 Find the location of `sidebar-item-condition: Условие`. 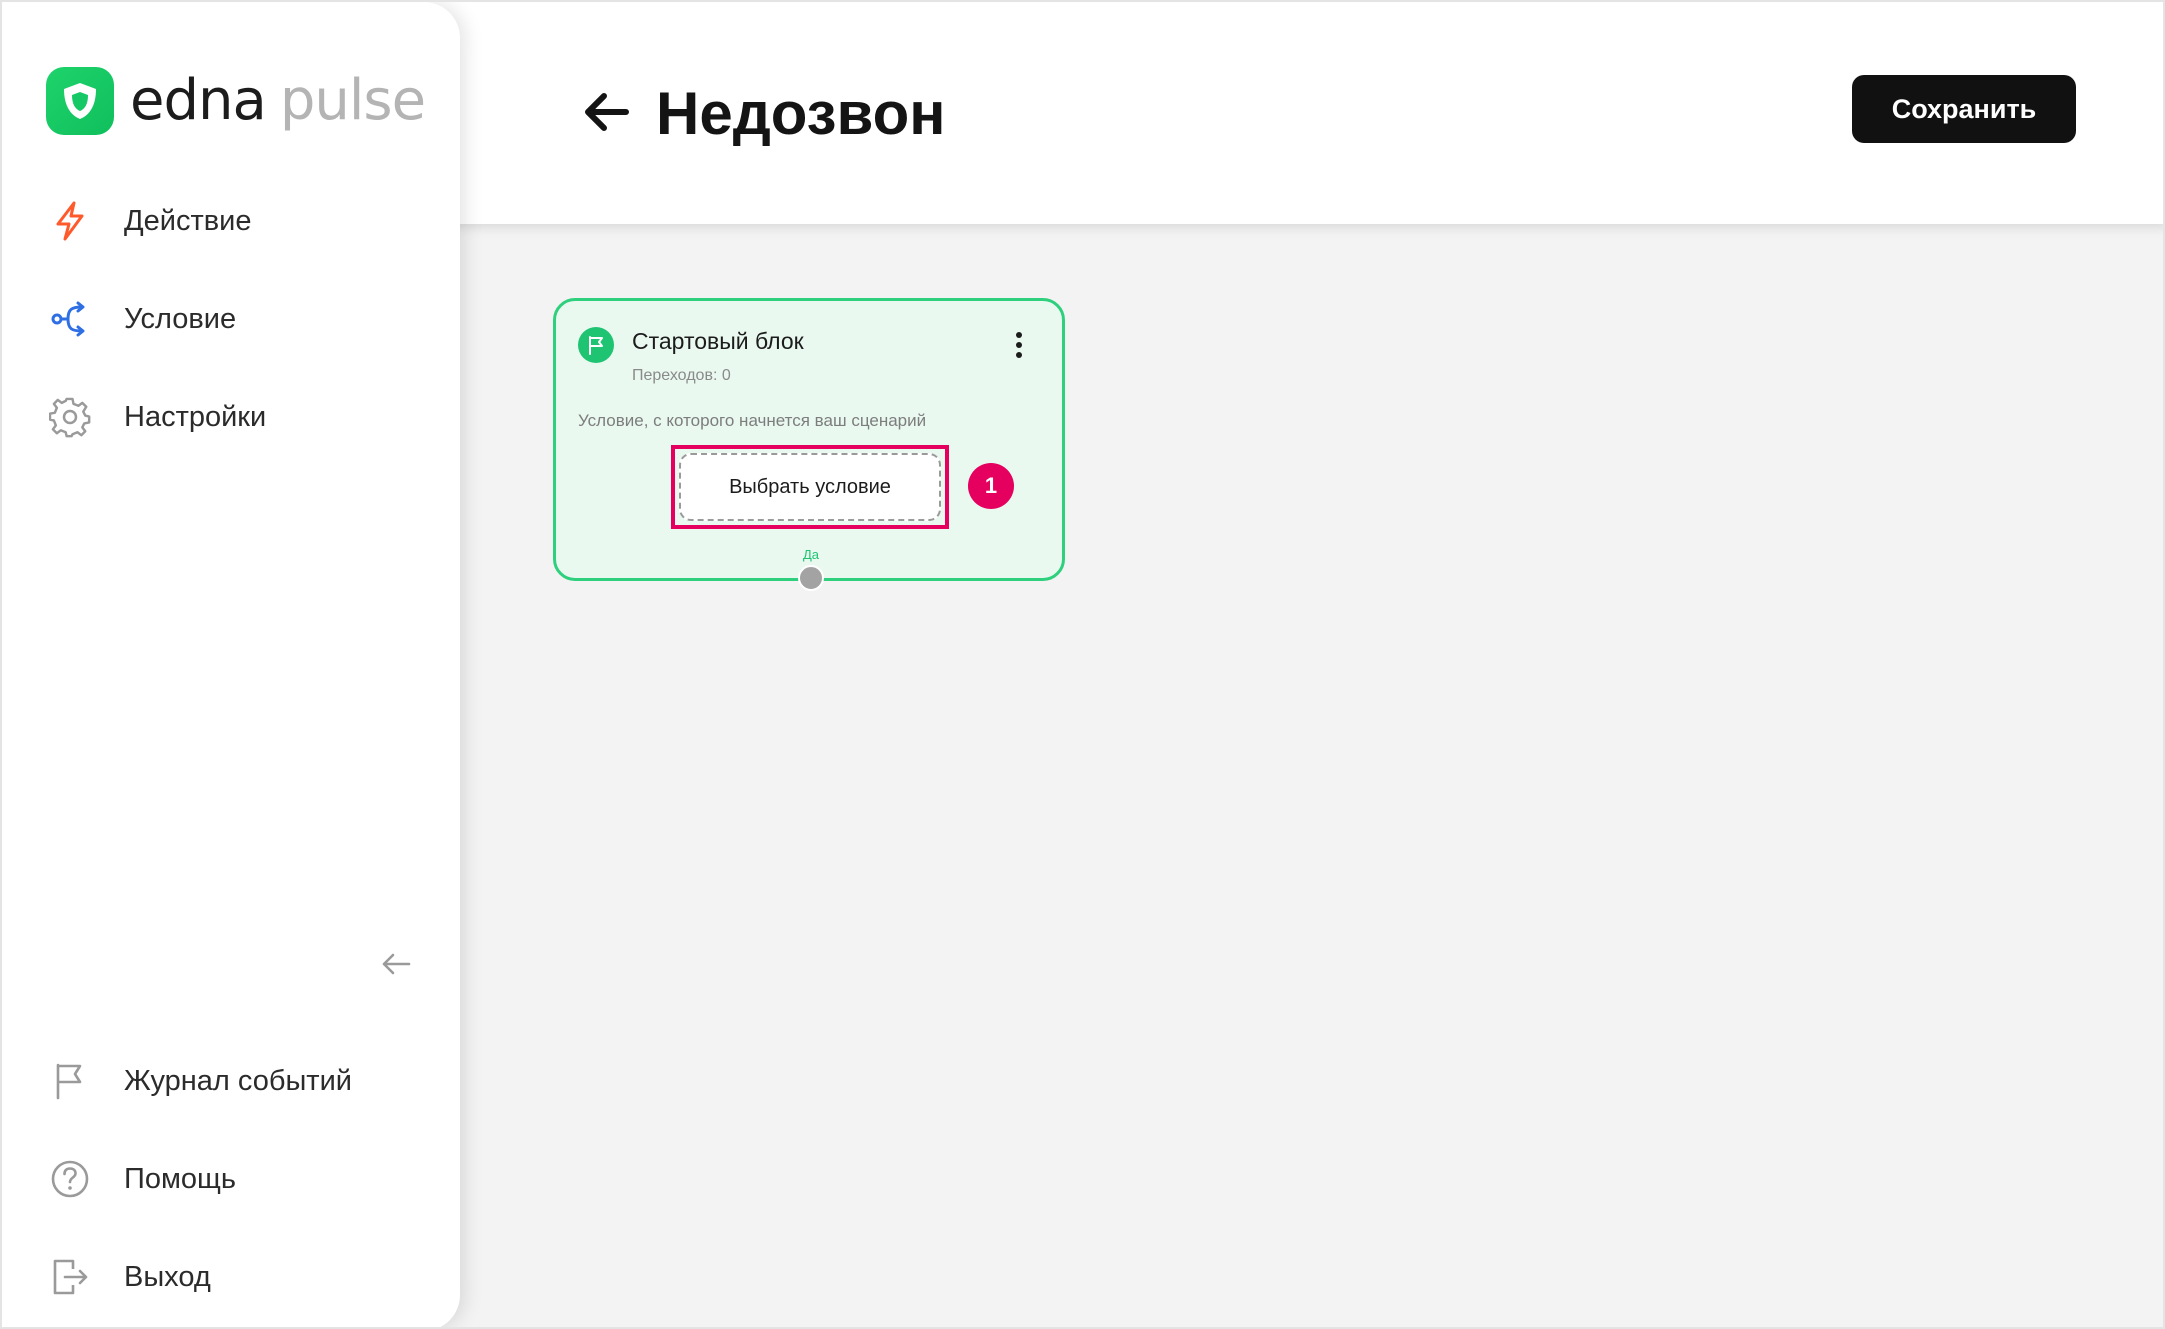

sidebar-item-condition: Условие is located at coordinates (231, 319).